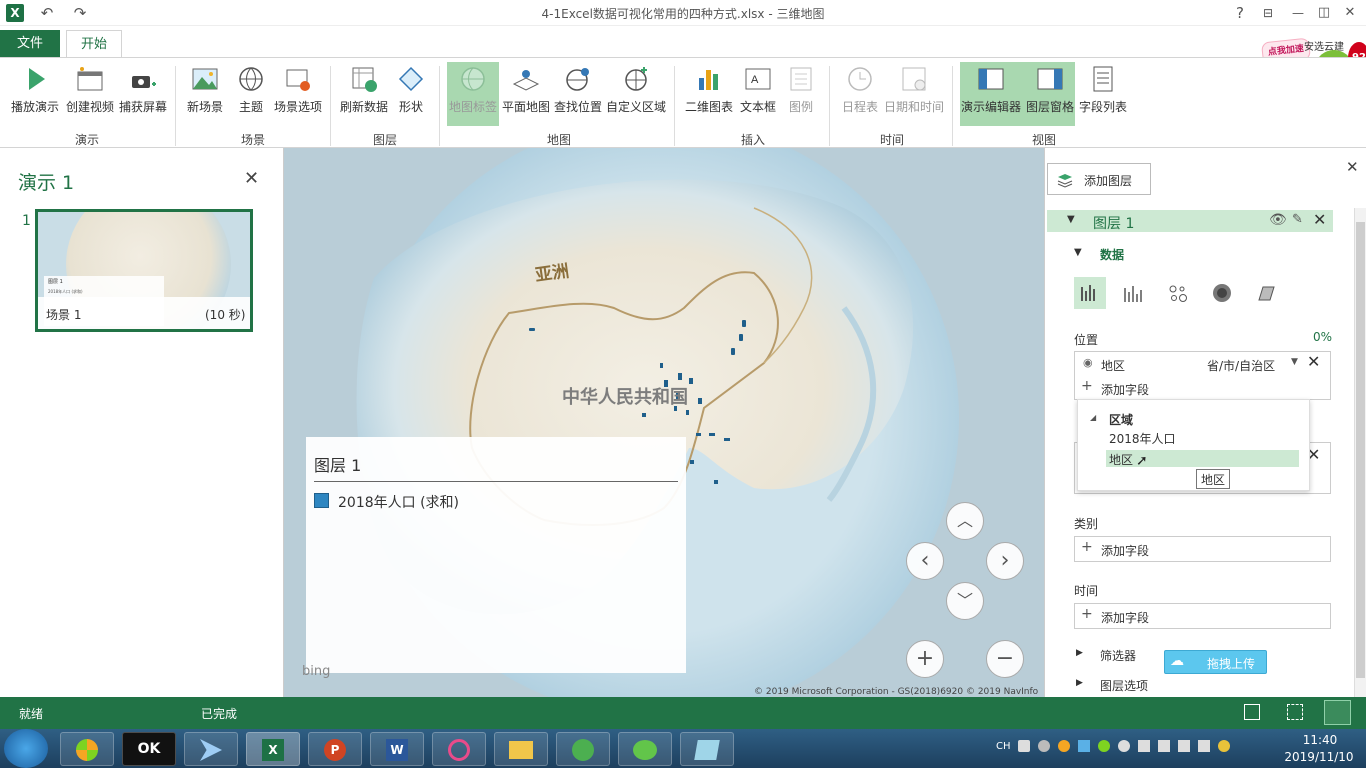 The image size is (1366, 768). What do you see at coordinates (26, 748) in the screenshot?
I see `start-button` at bounding box center [26, 748].